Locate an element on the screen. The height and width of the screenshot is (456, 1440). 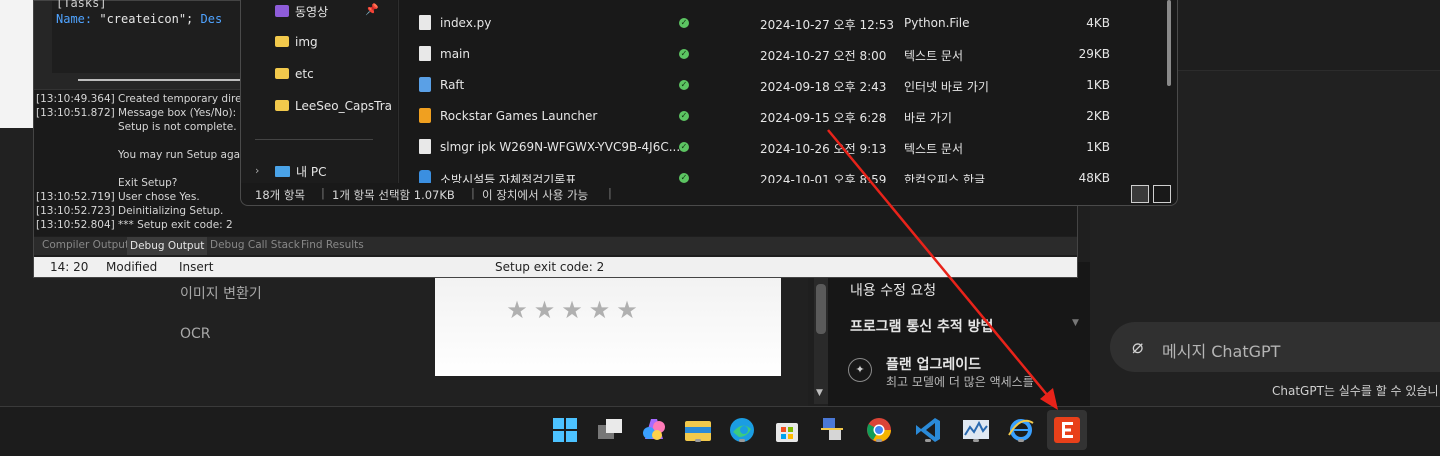
nav-item-etc: etc is located at coordinates (294, 74).